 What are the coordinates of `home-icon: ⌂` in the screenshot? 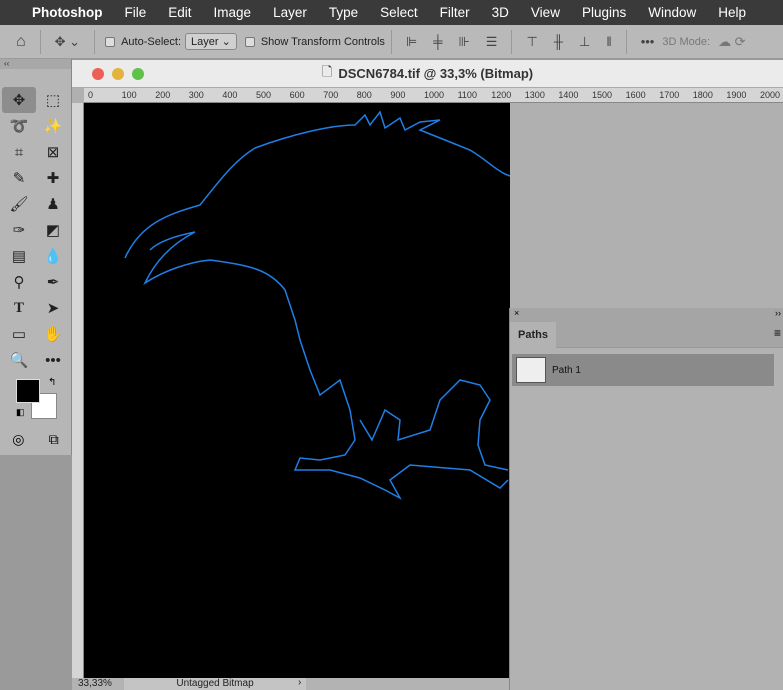 It's located at (21, 42).